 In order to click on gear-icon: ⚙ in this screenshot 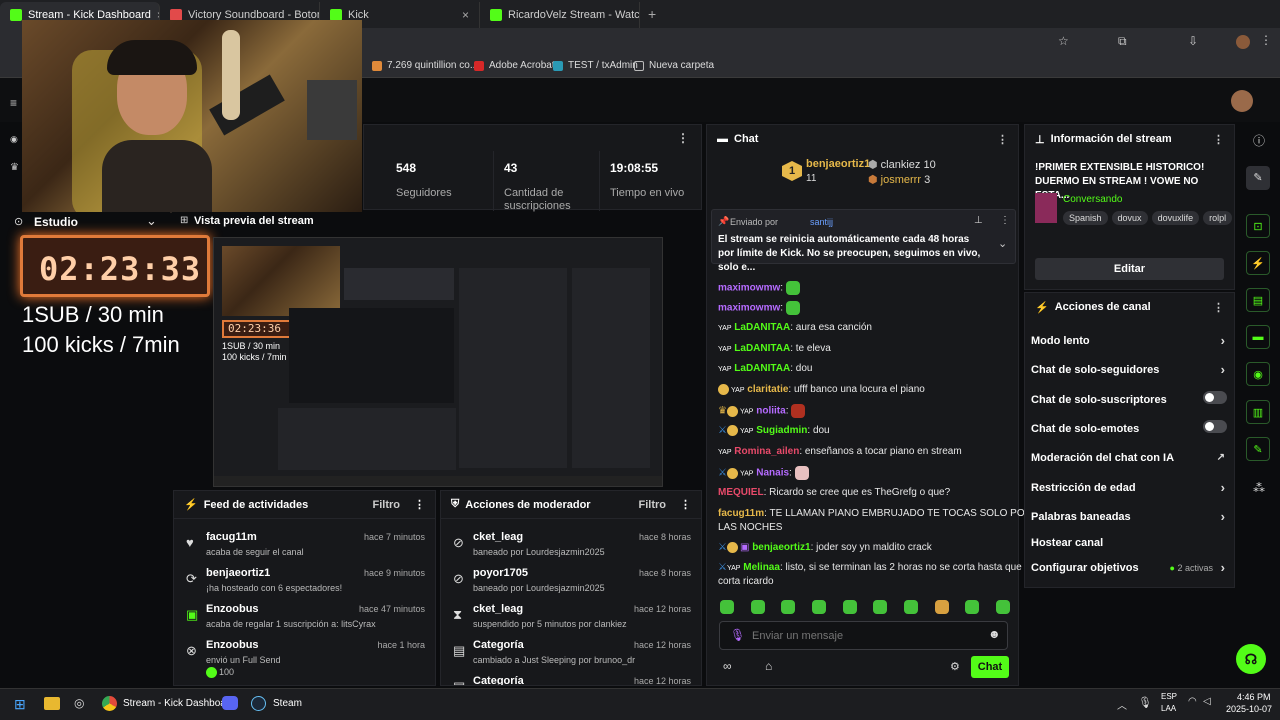, I will do `click(955, 666)`.